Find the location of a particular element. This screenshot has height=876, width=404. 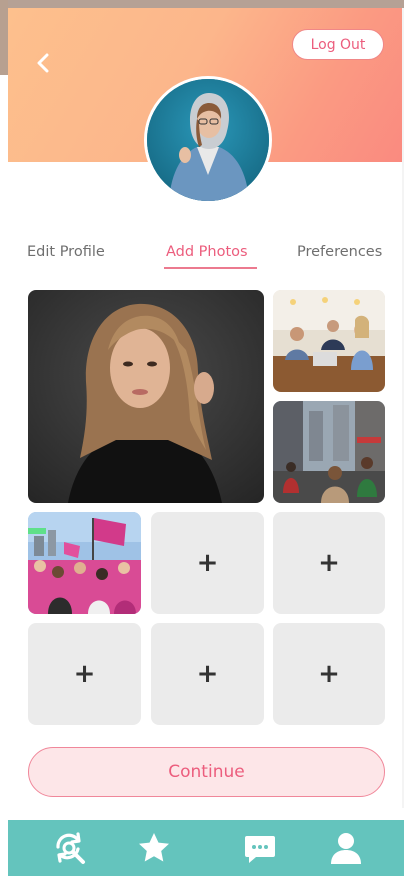

continue-button: Continue is located at coordinates (206, 772).